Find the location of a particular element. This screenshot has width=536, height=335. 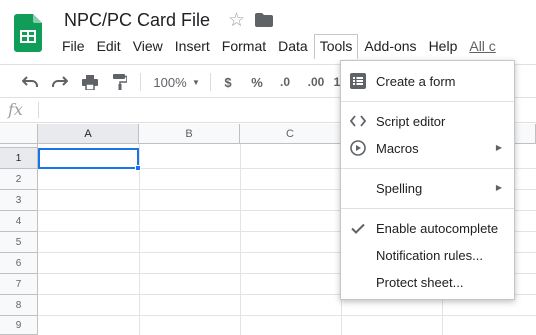

zoom-value: 100% is located at coordinates (170, 82).